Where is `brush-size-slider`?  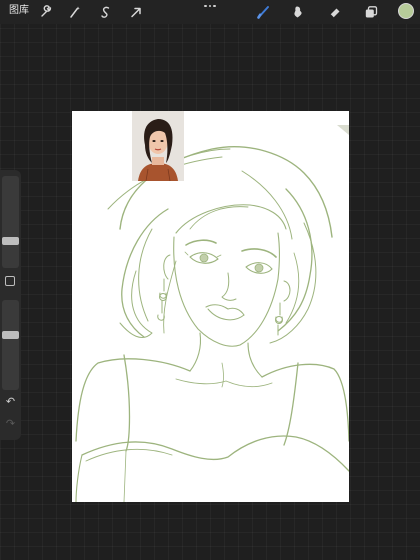 brush-size-slider is located at coordinates (10, 222).